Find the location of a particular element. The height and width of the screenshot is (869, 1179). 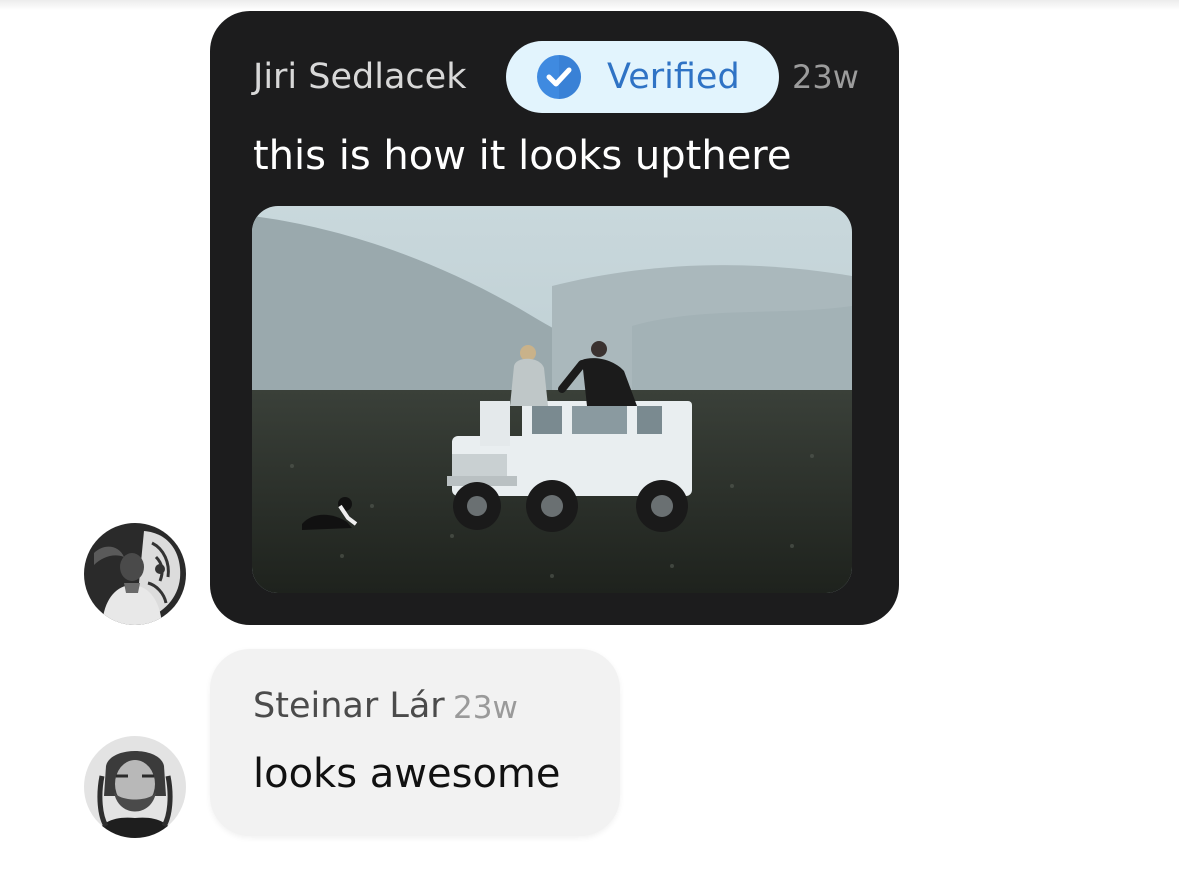

message-author: Jiri Sedlacek is located at coordinates (359, 77).